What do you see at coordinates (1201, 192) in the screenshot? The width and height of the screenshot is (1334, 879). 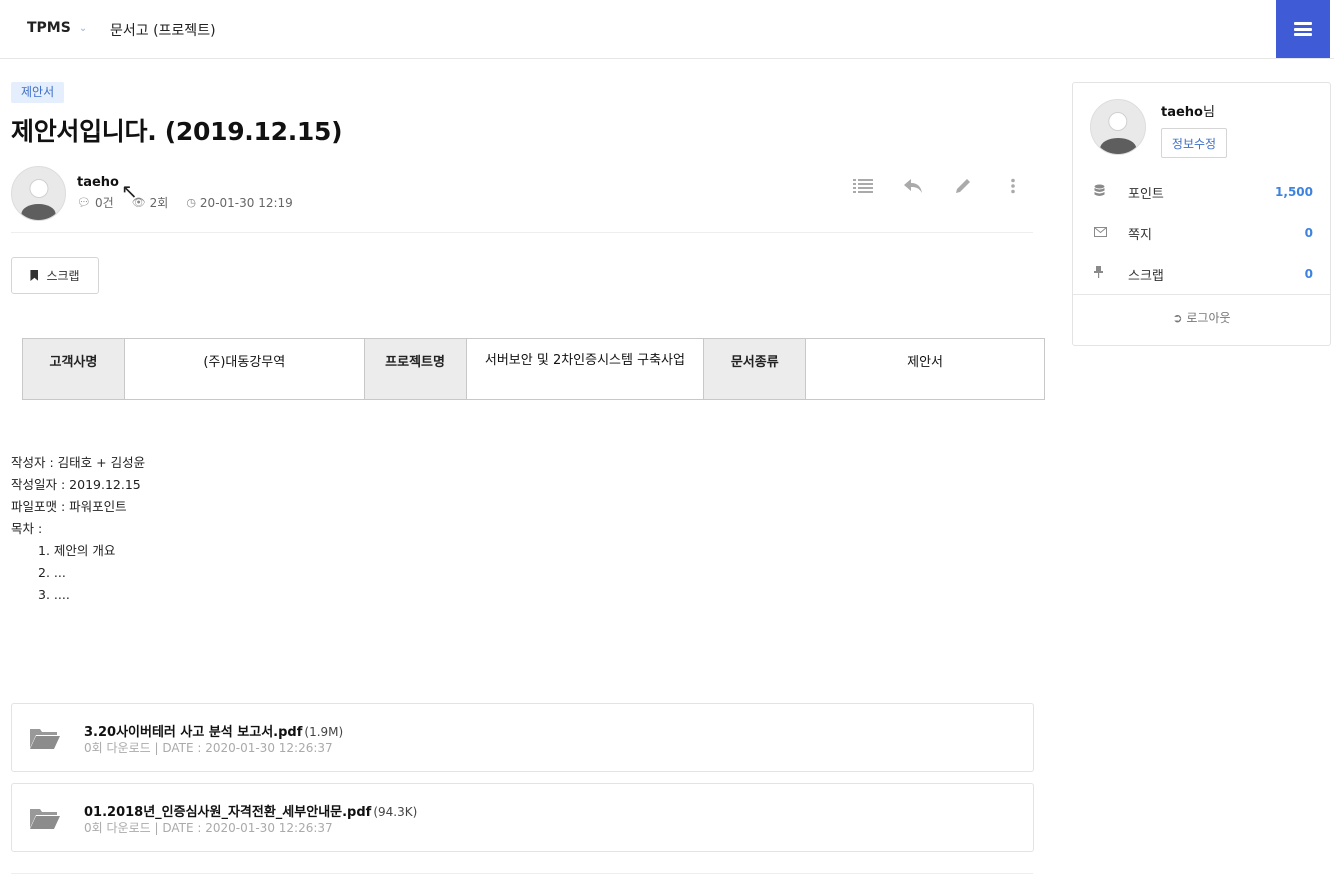 I see `points-row: 포인트 1,500` at bounding box center [1201, 192].